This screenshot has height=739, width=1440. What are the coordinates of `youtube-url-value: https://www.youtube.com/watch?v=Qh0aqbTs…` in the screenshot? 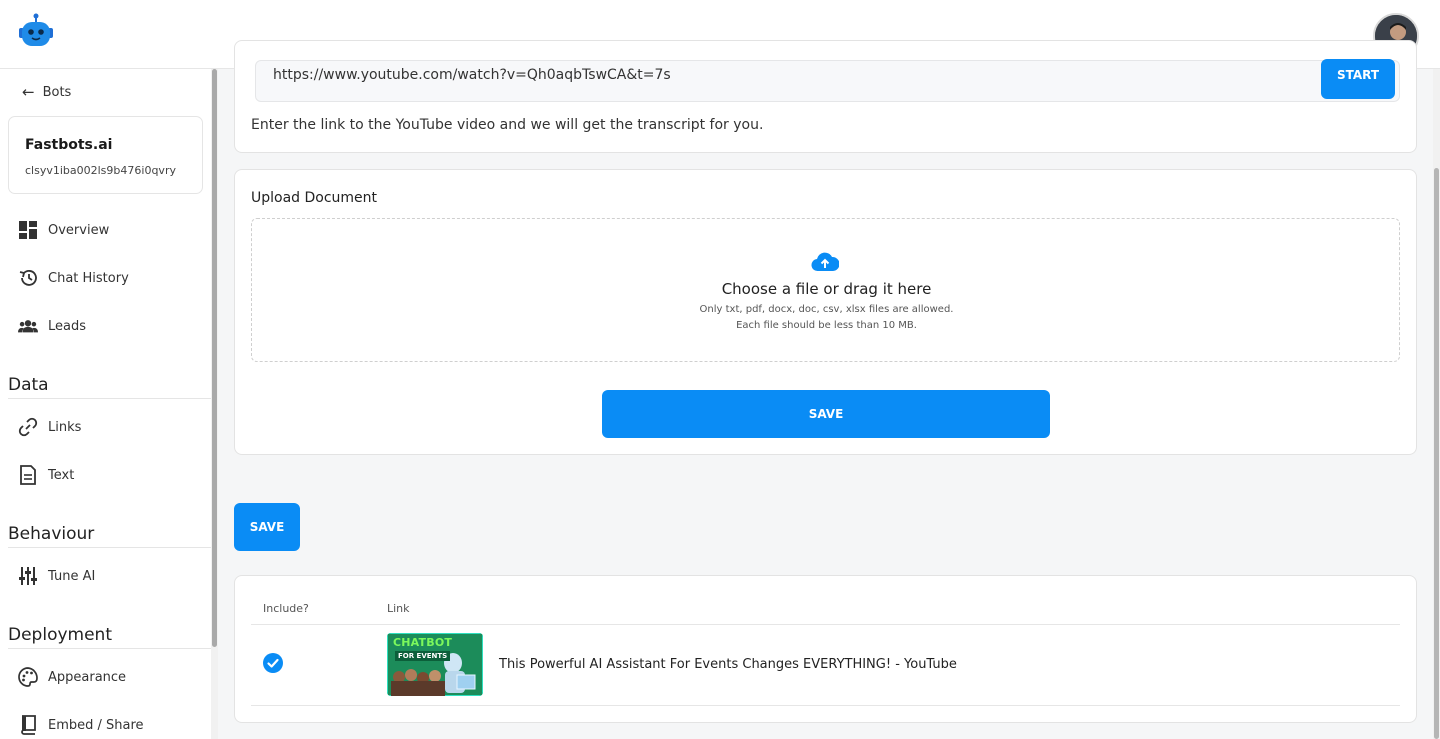 It's located at (472, 75).